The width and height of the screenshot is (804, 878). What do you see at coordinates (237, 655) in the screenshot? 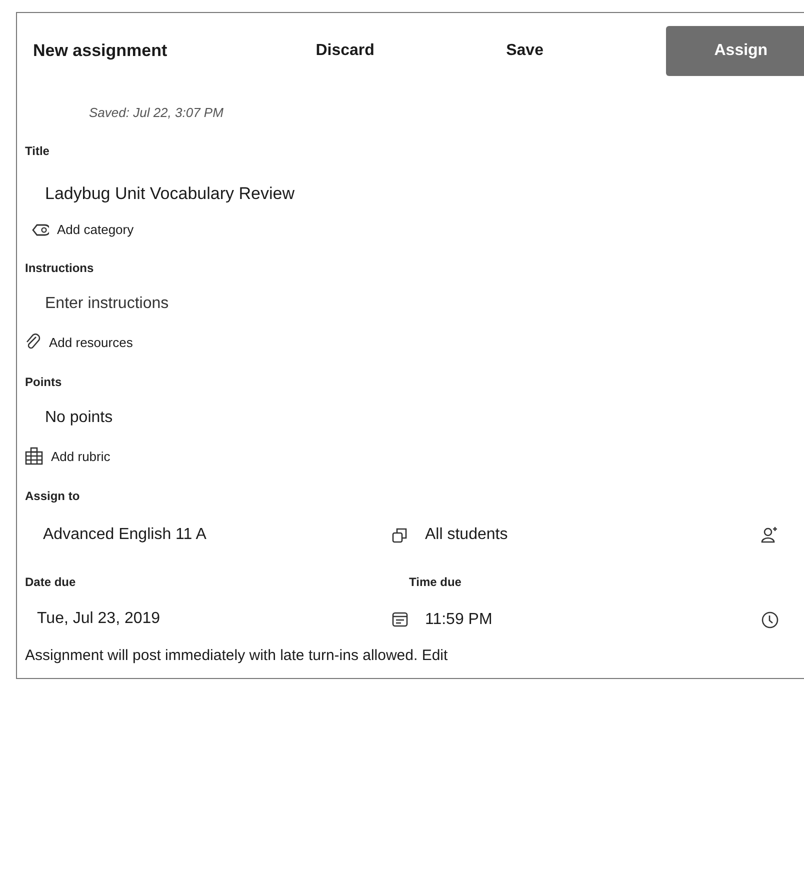
I see `footer-note: Assignment will post immediately with late turn-ins allowed. Edit` at bounding box center [237, 655].